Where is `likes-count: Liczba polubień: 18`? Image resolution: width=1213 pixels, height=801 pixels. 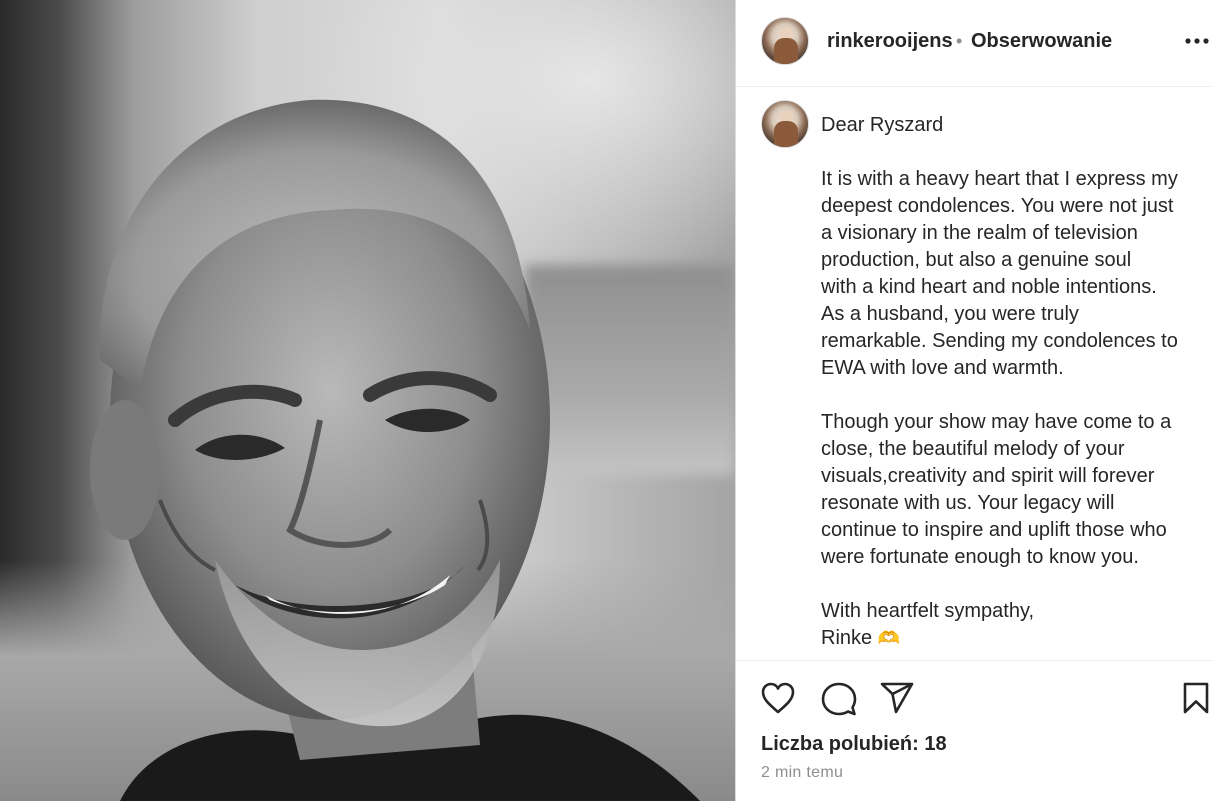
likes-count: Liczba polubień: 18 is located at coordinates (854, 744).